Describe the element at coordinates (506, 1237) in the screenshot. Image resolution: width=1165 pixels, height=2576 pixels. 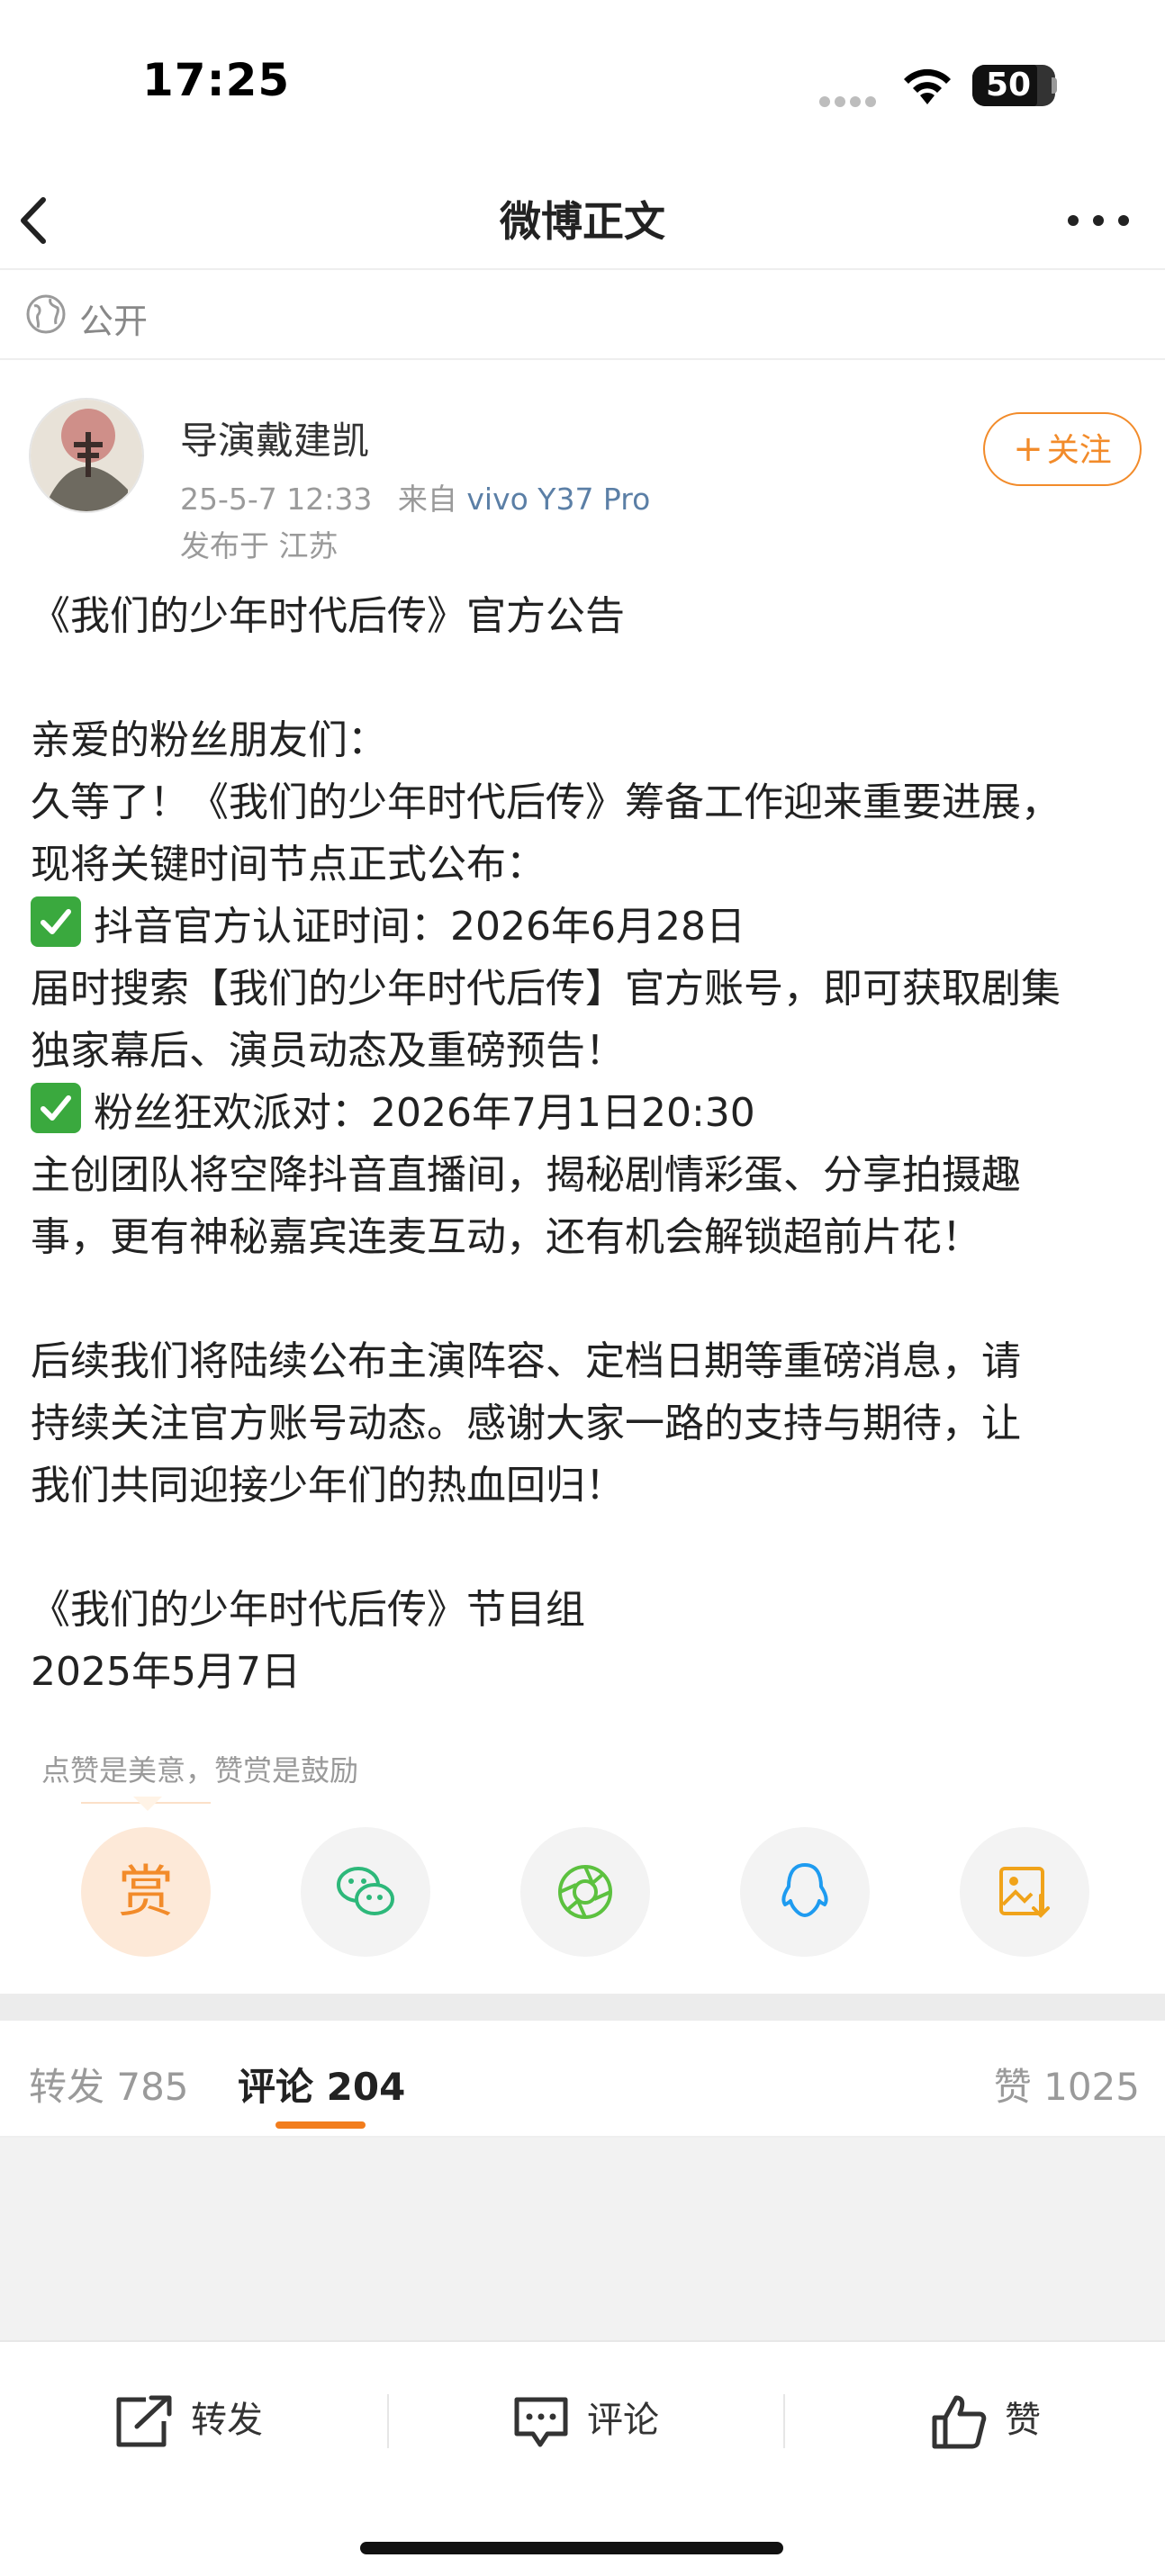
I see `post-line: 事，更有神秘嘉宾连麦互动，还有机会解锁超前片花！` at that location.